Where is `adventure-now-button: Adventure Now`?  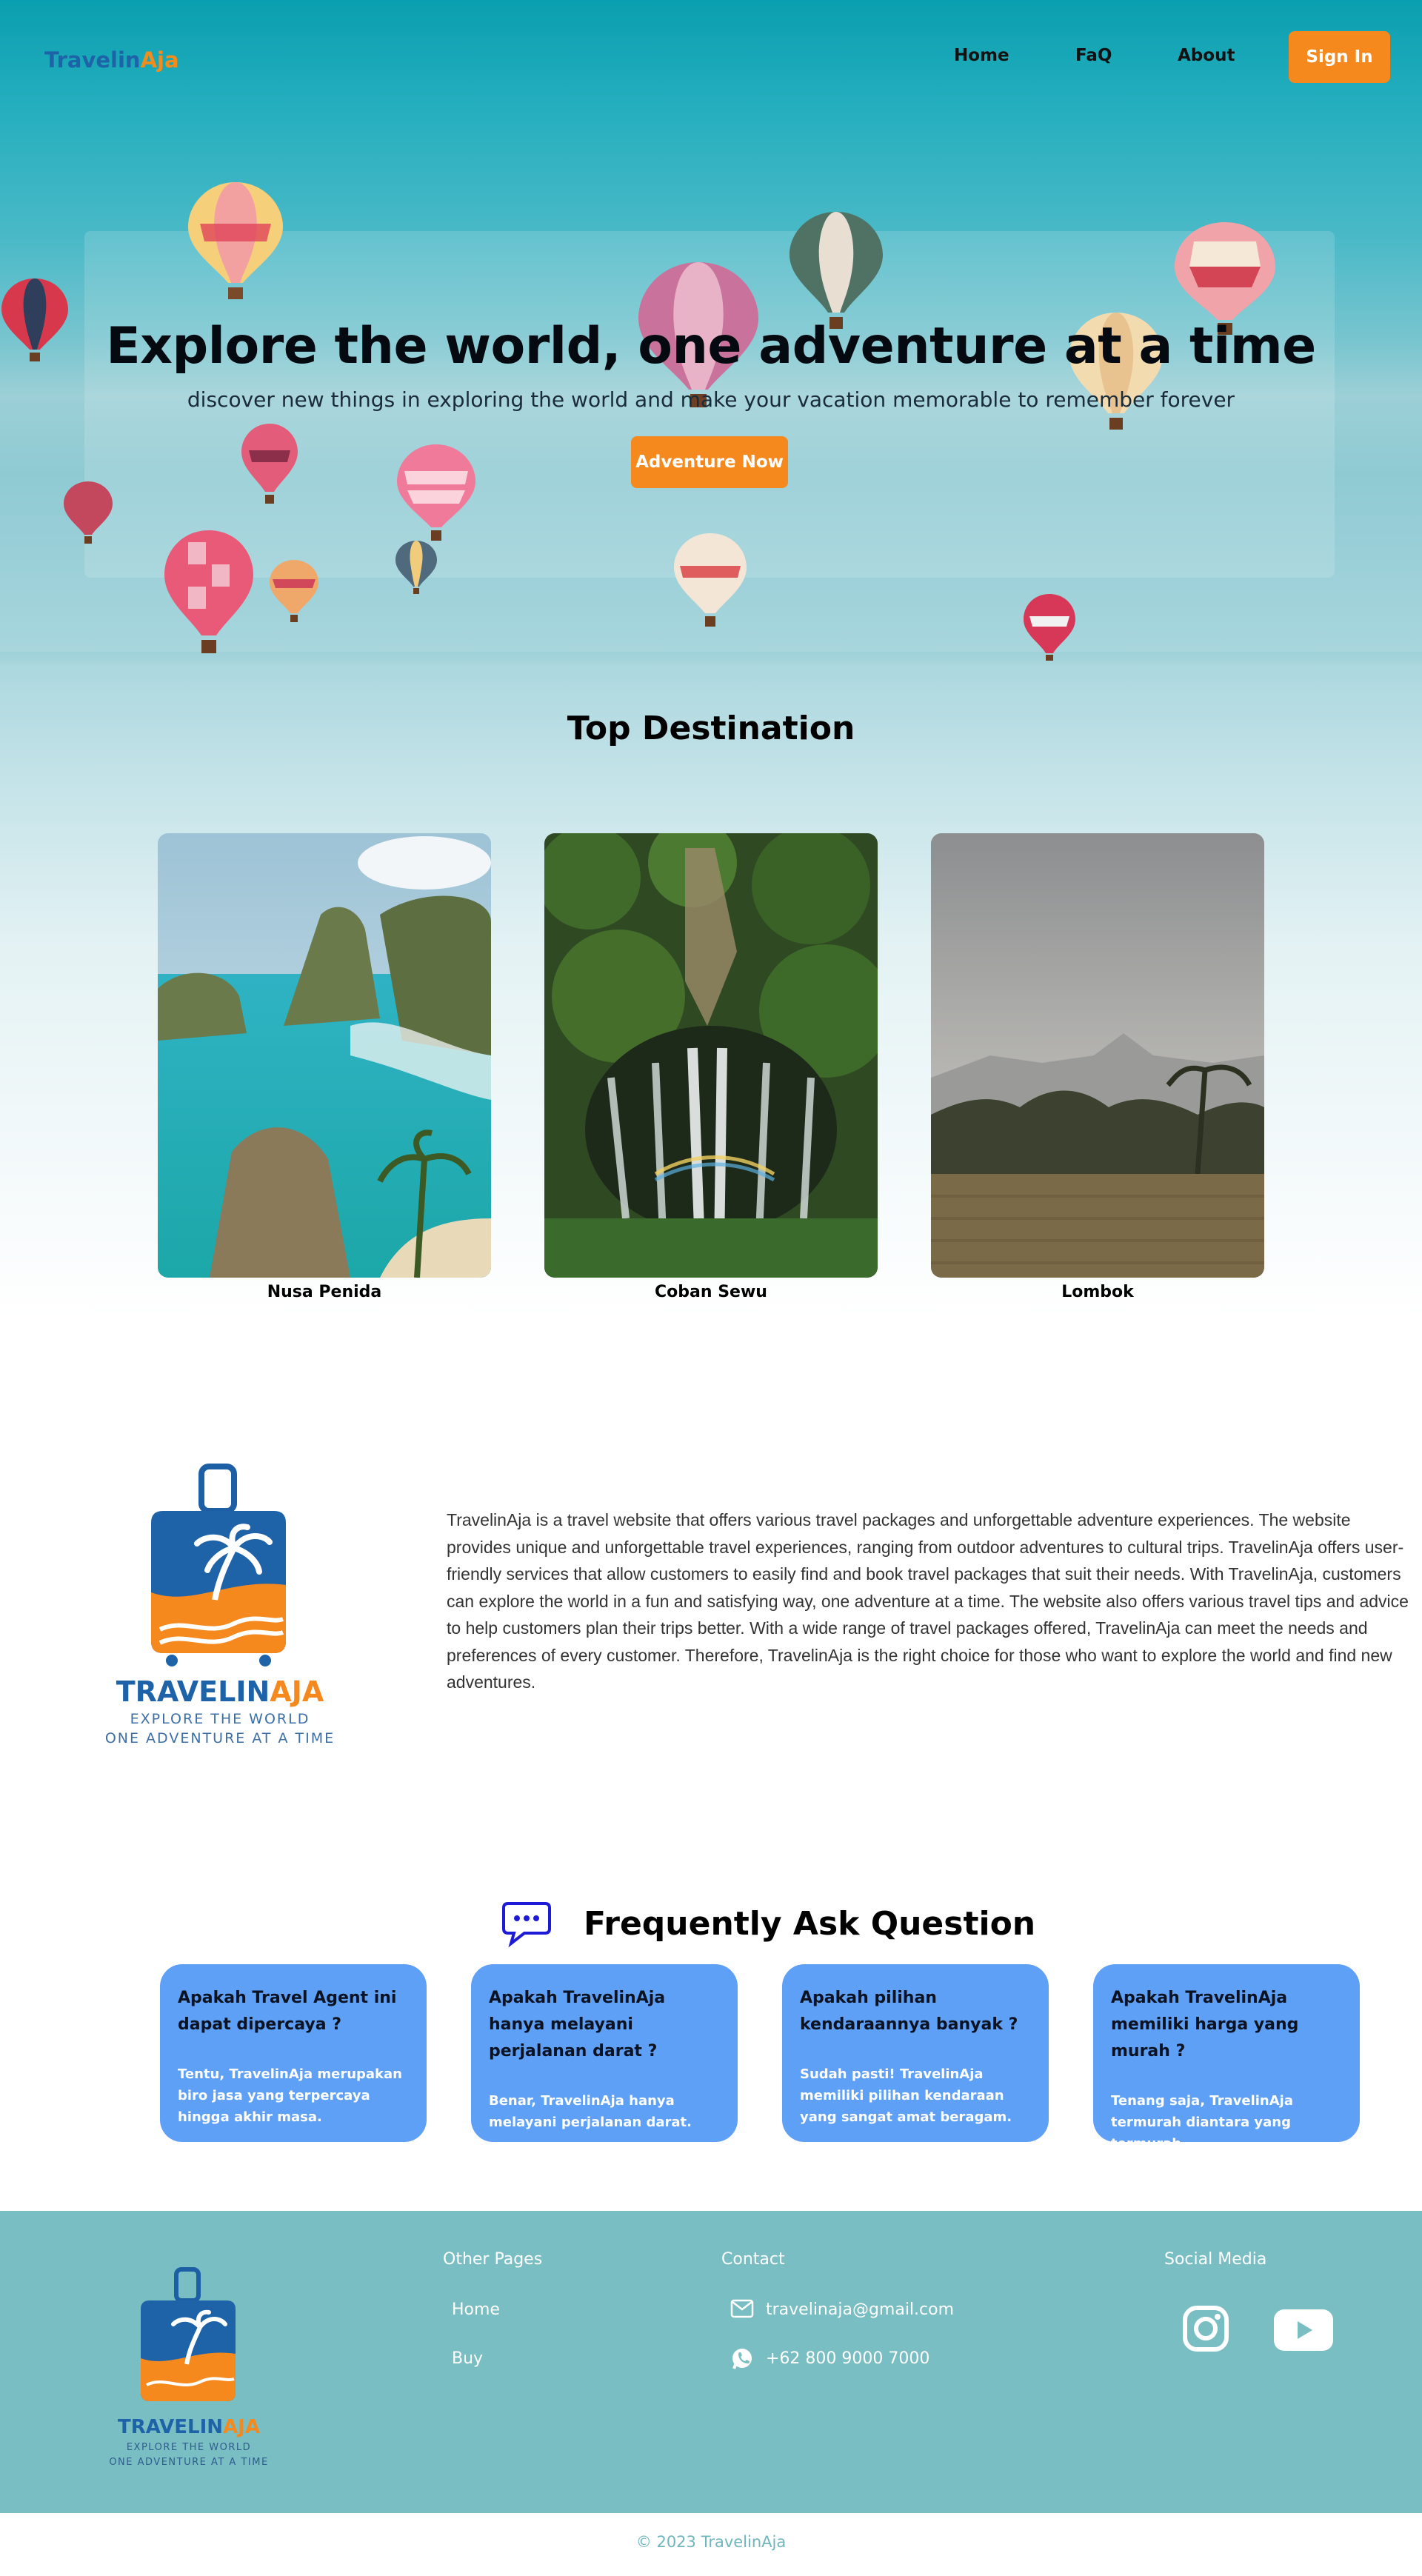
adventure-now-button: Adventure Now is located at coordinates (709, 462).